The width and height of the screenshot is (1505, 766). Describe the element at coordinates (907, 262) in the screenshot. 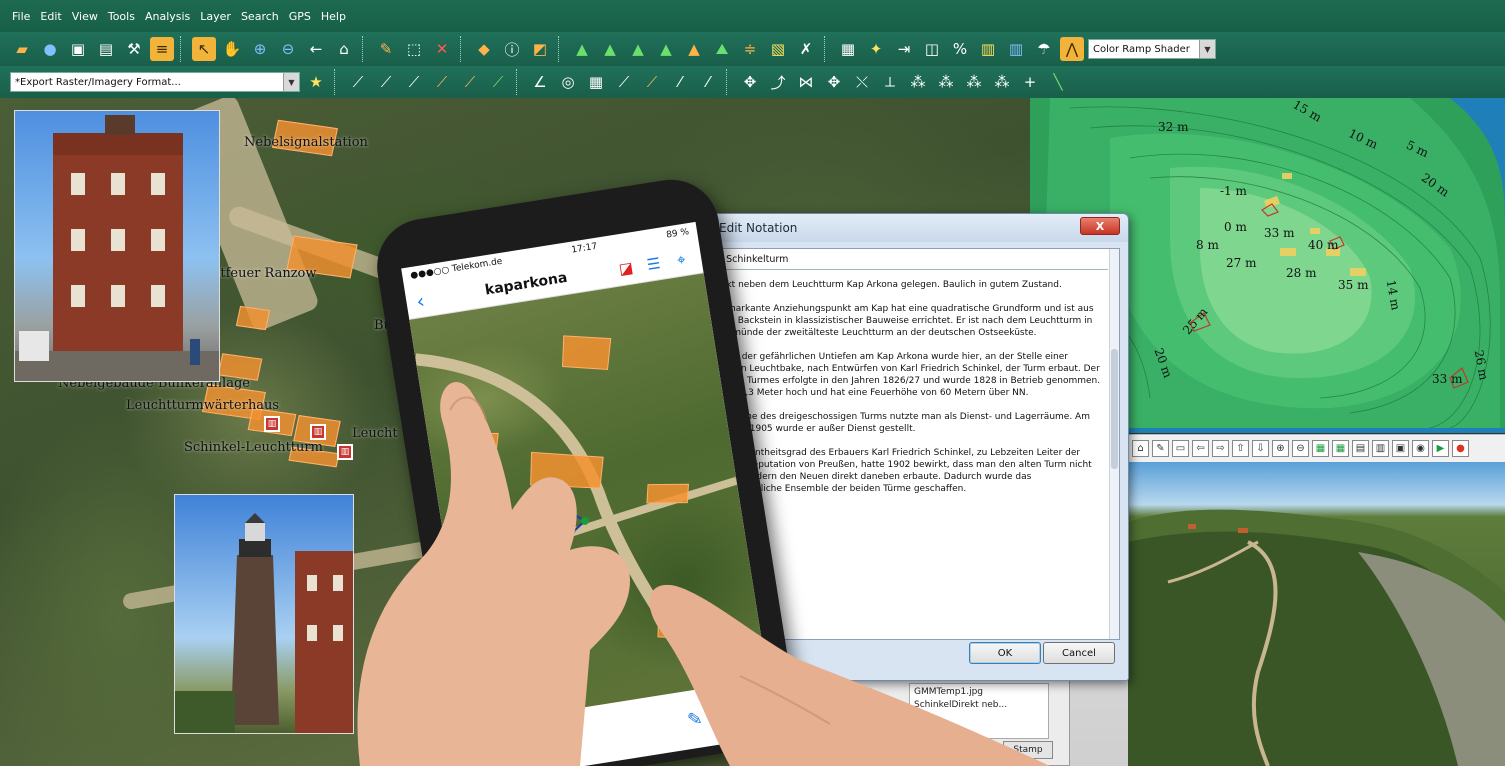

I see `notation-heading-field: Der Schinkelturm` at that location.